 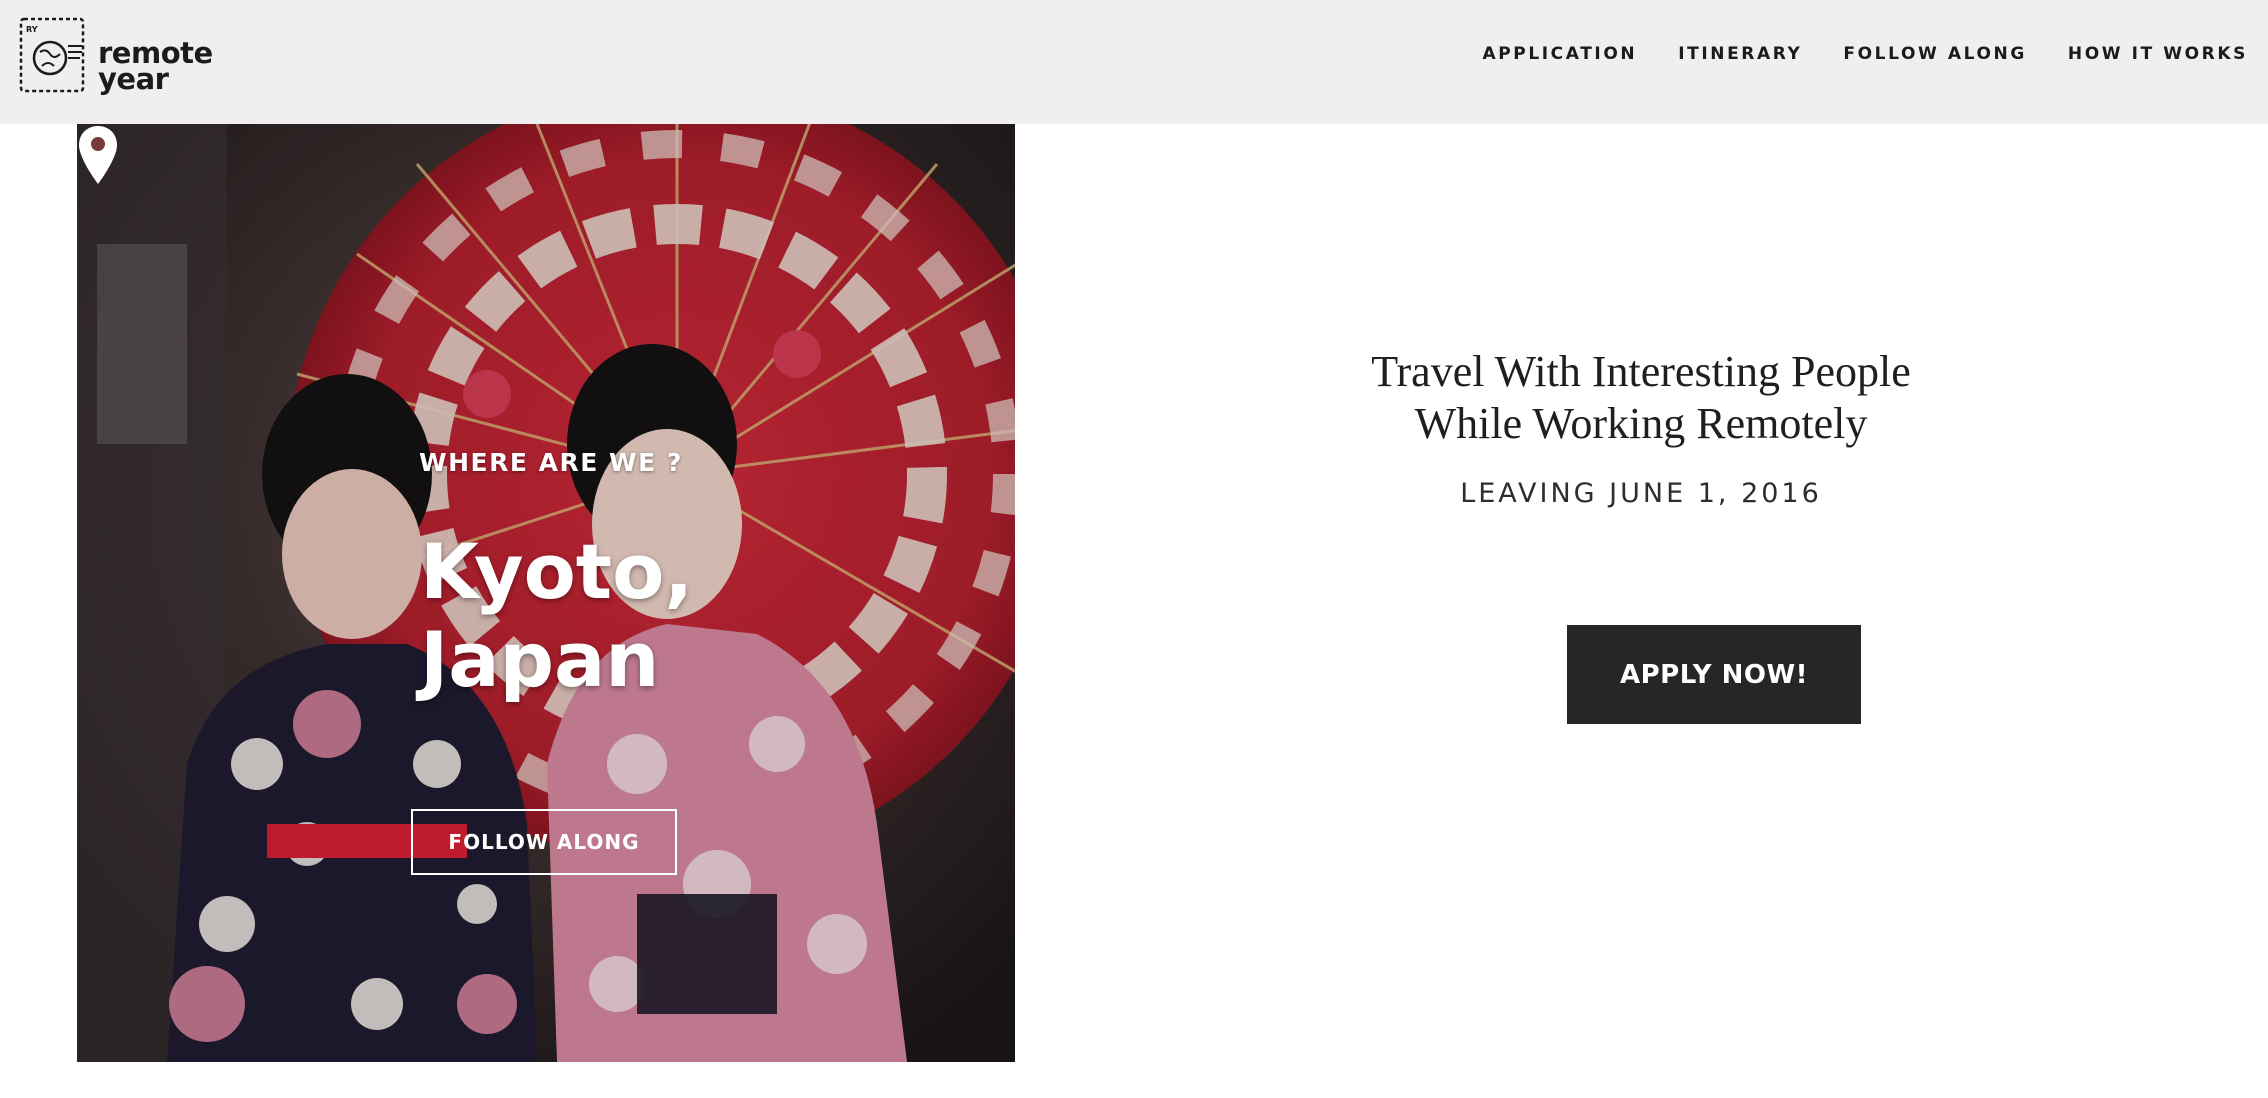 What do you see at coordinates (1559, 54) in the screenshot?
I see `nav-item-application: APPLICATION` at bounding box center [1559, 54].